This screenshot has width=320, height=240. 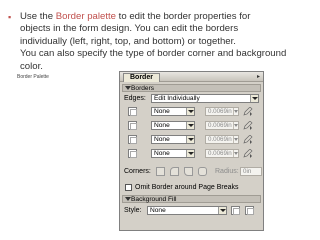 I want to click on corner-round-icon, so click(x=174, y=171).